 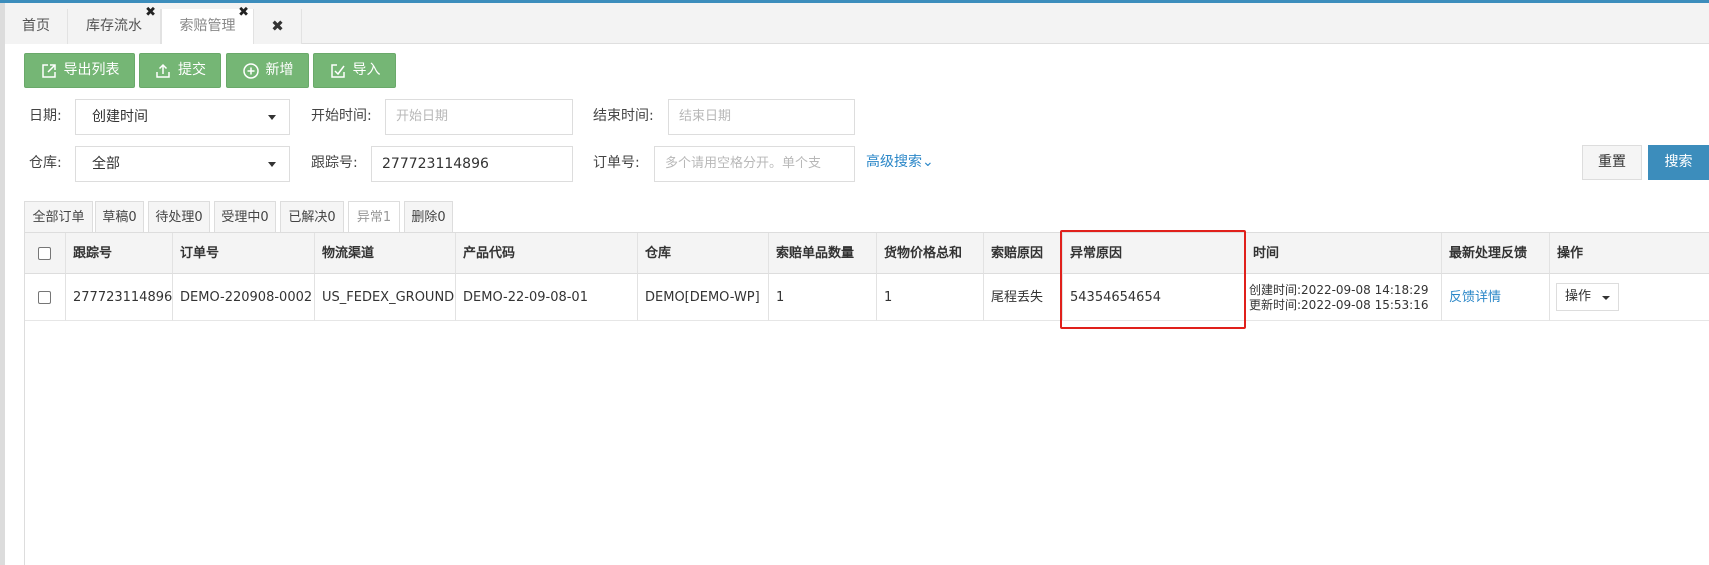 What do you see at coordinates (1678, 162) in the screenshot?
I see `search-button: 搜索` at bounding box center [1678, 162].